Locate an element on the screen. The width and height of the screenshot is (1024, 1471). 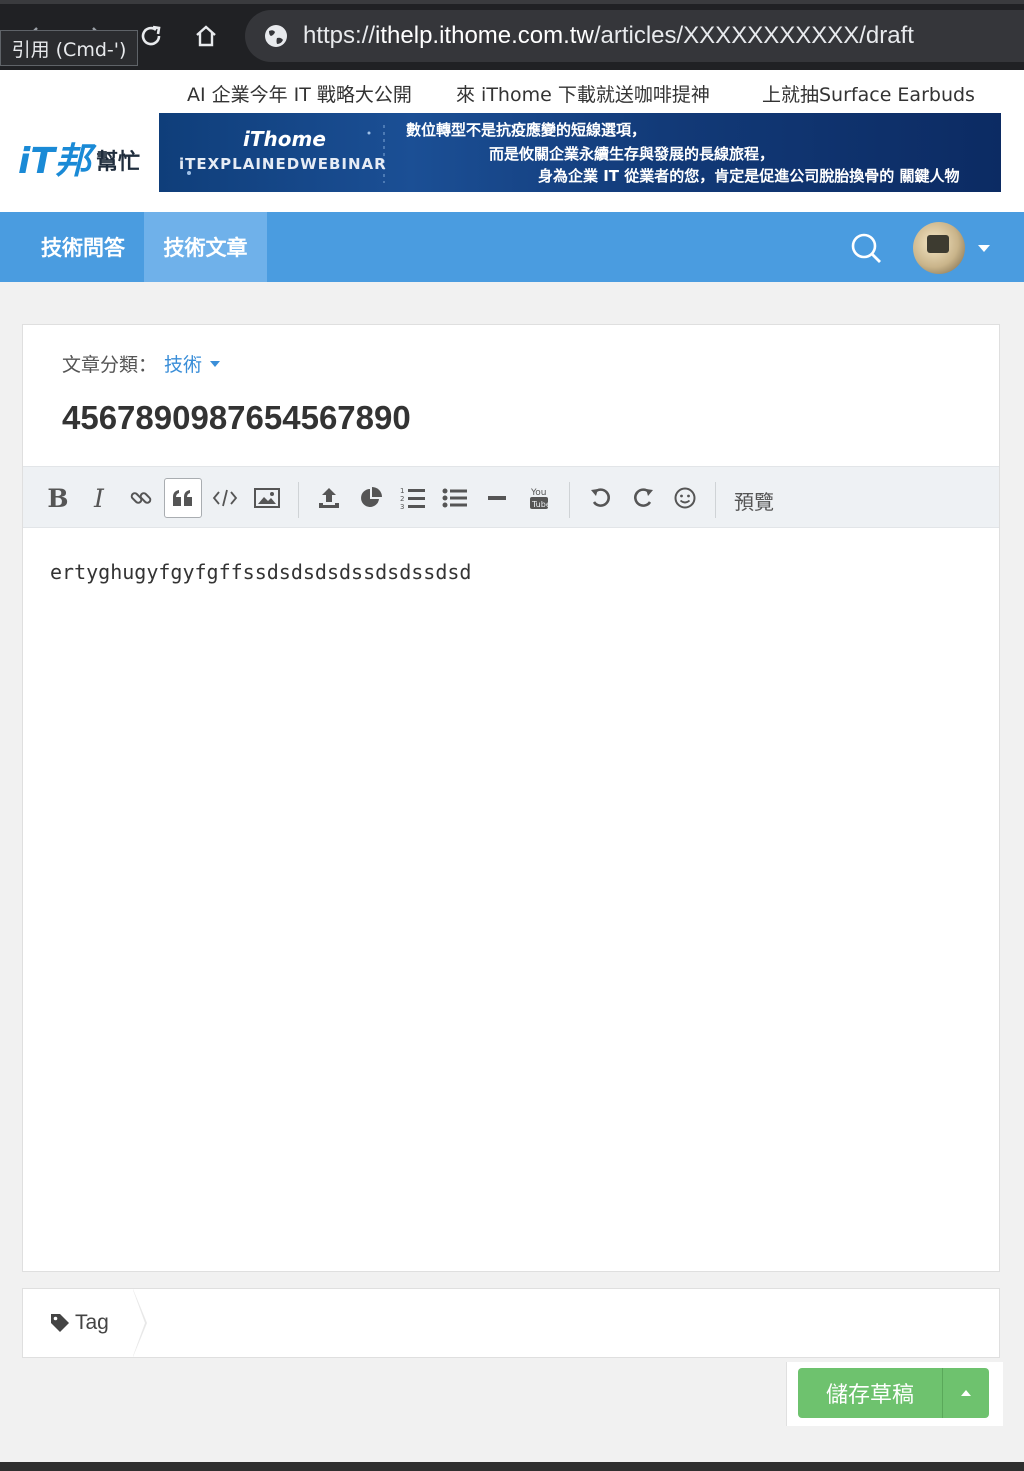
save-options-toggle is located at coordinates (965, 1393).